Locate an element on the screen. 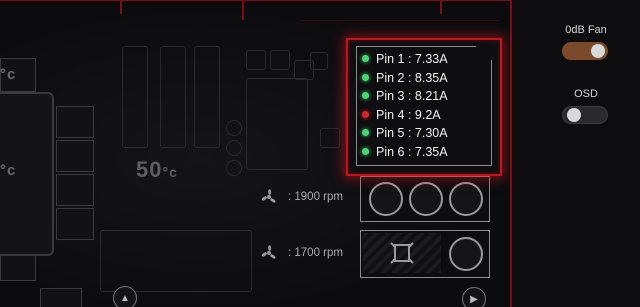 This screenshot has width=640, height=307. pin-label: Pin 1 : 7.33A is located at coordinates (412, 59).